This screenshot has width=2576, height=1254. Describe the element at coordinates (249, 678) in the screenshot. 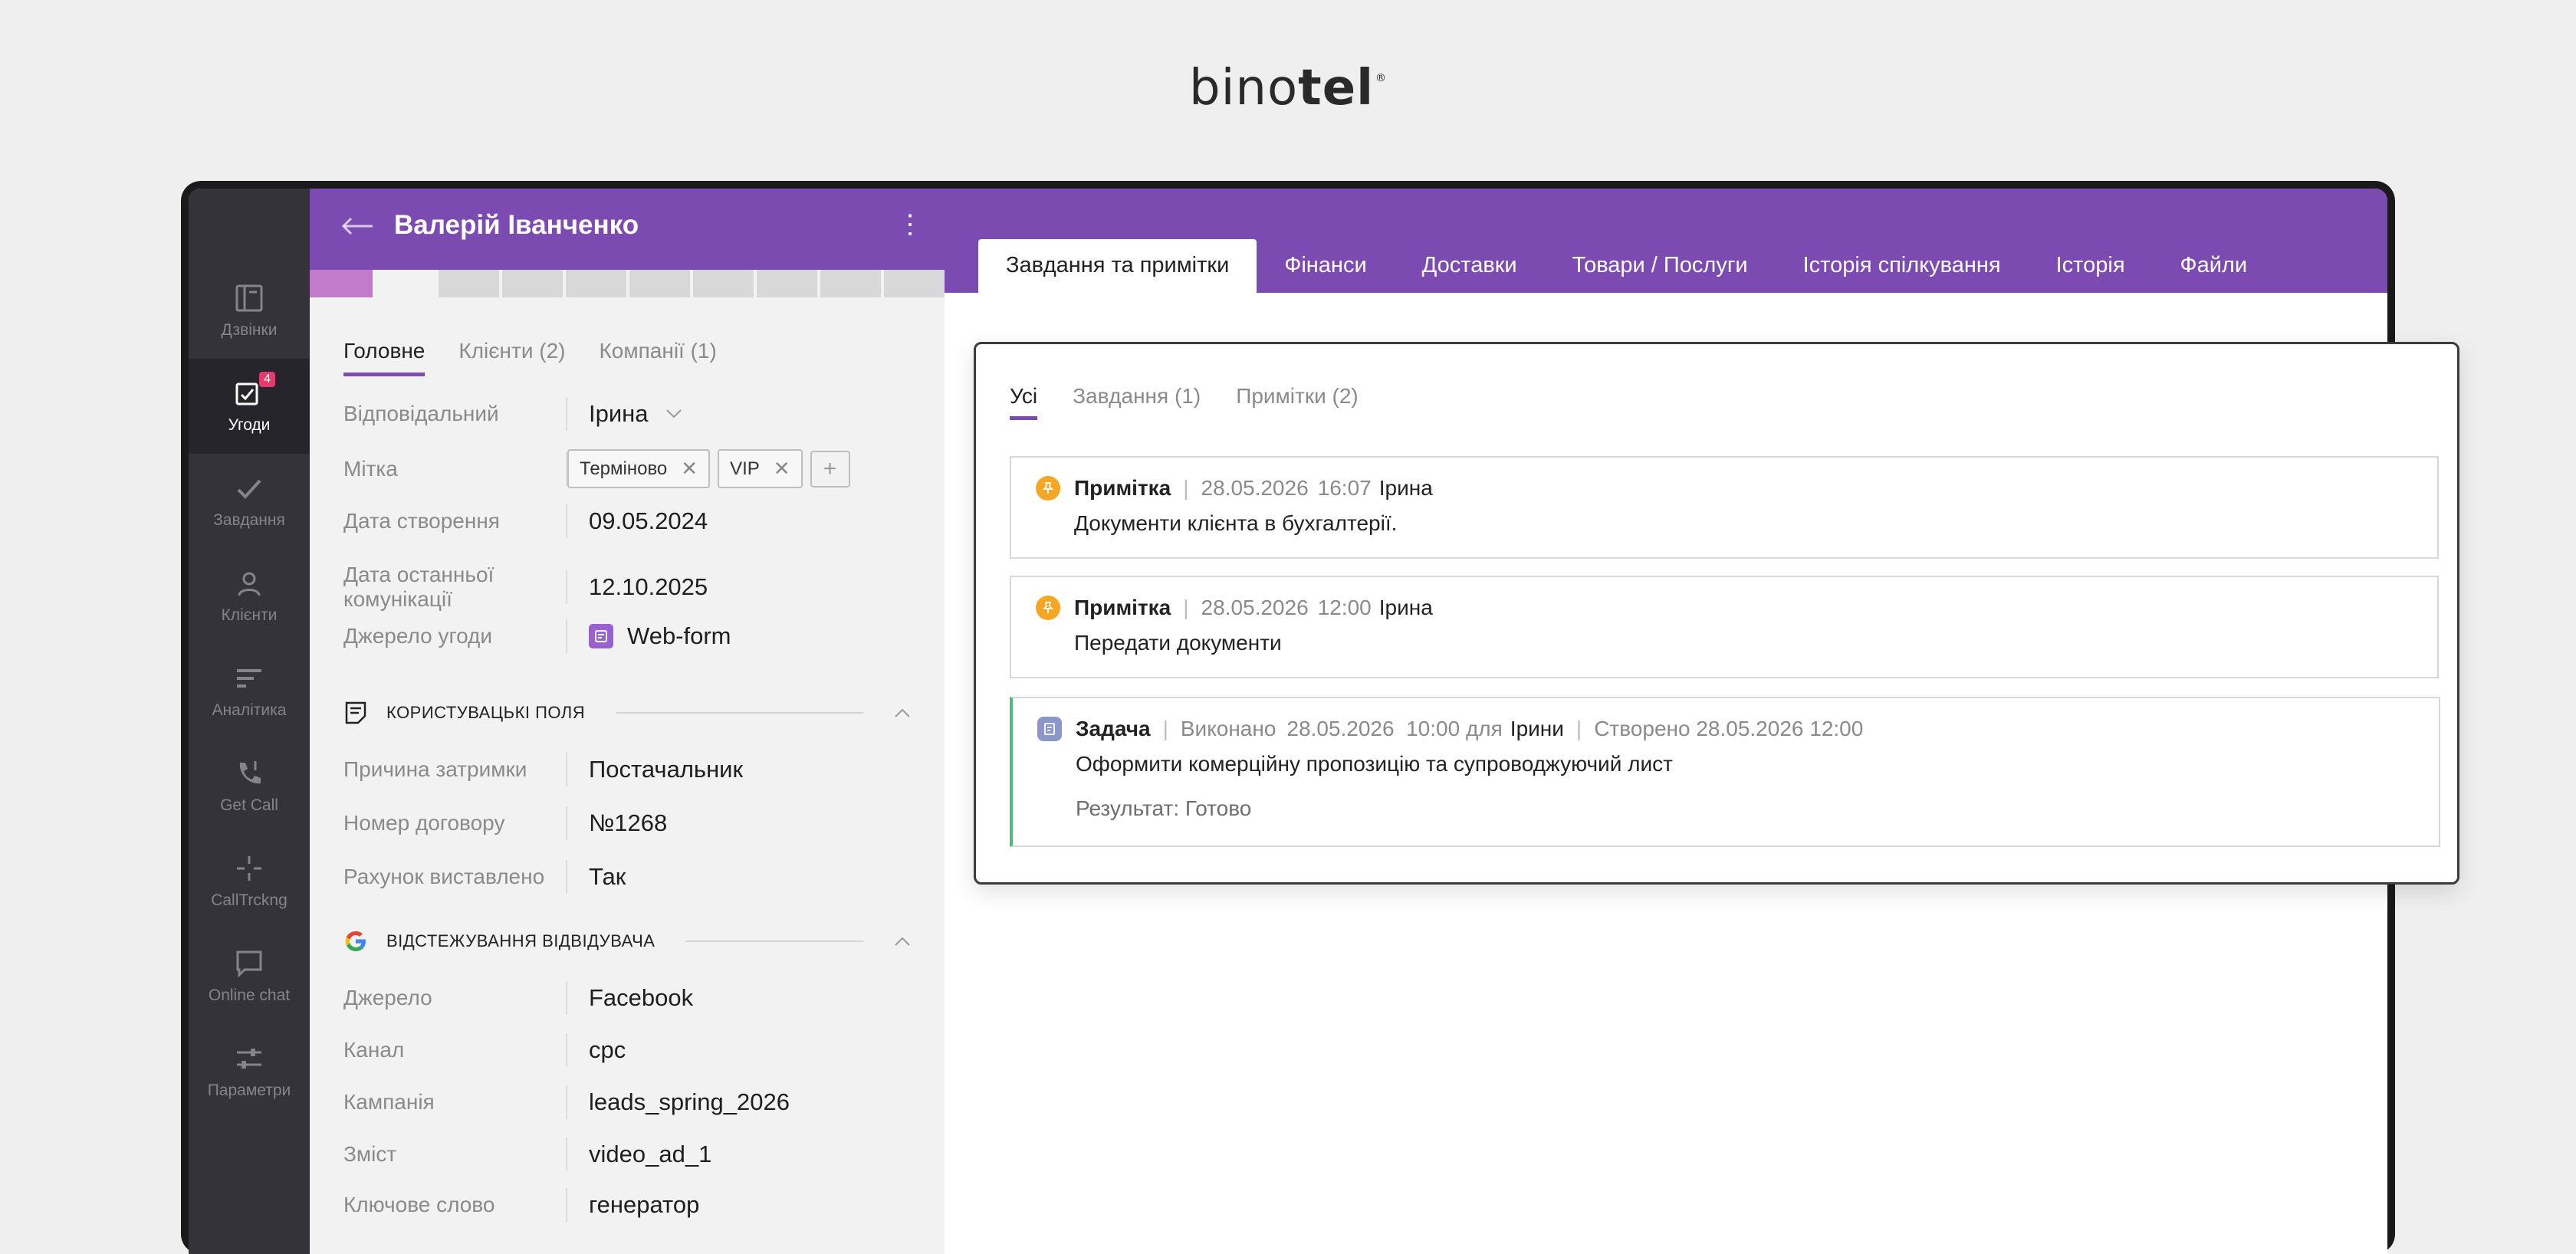

I see `analytics-icon` at that location.